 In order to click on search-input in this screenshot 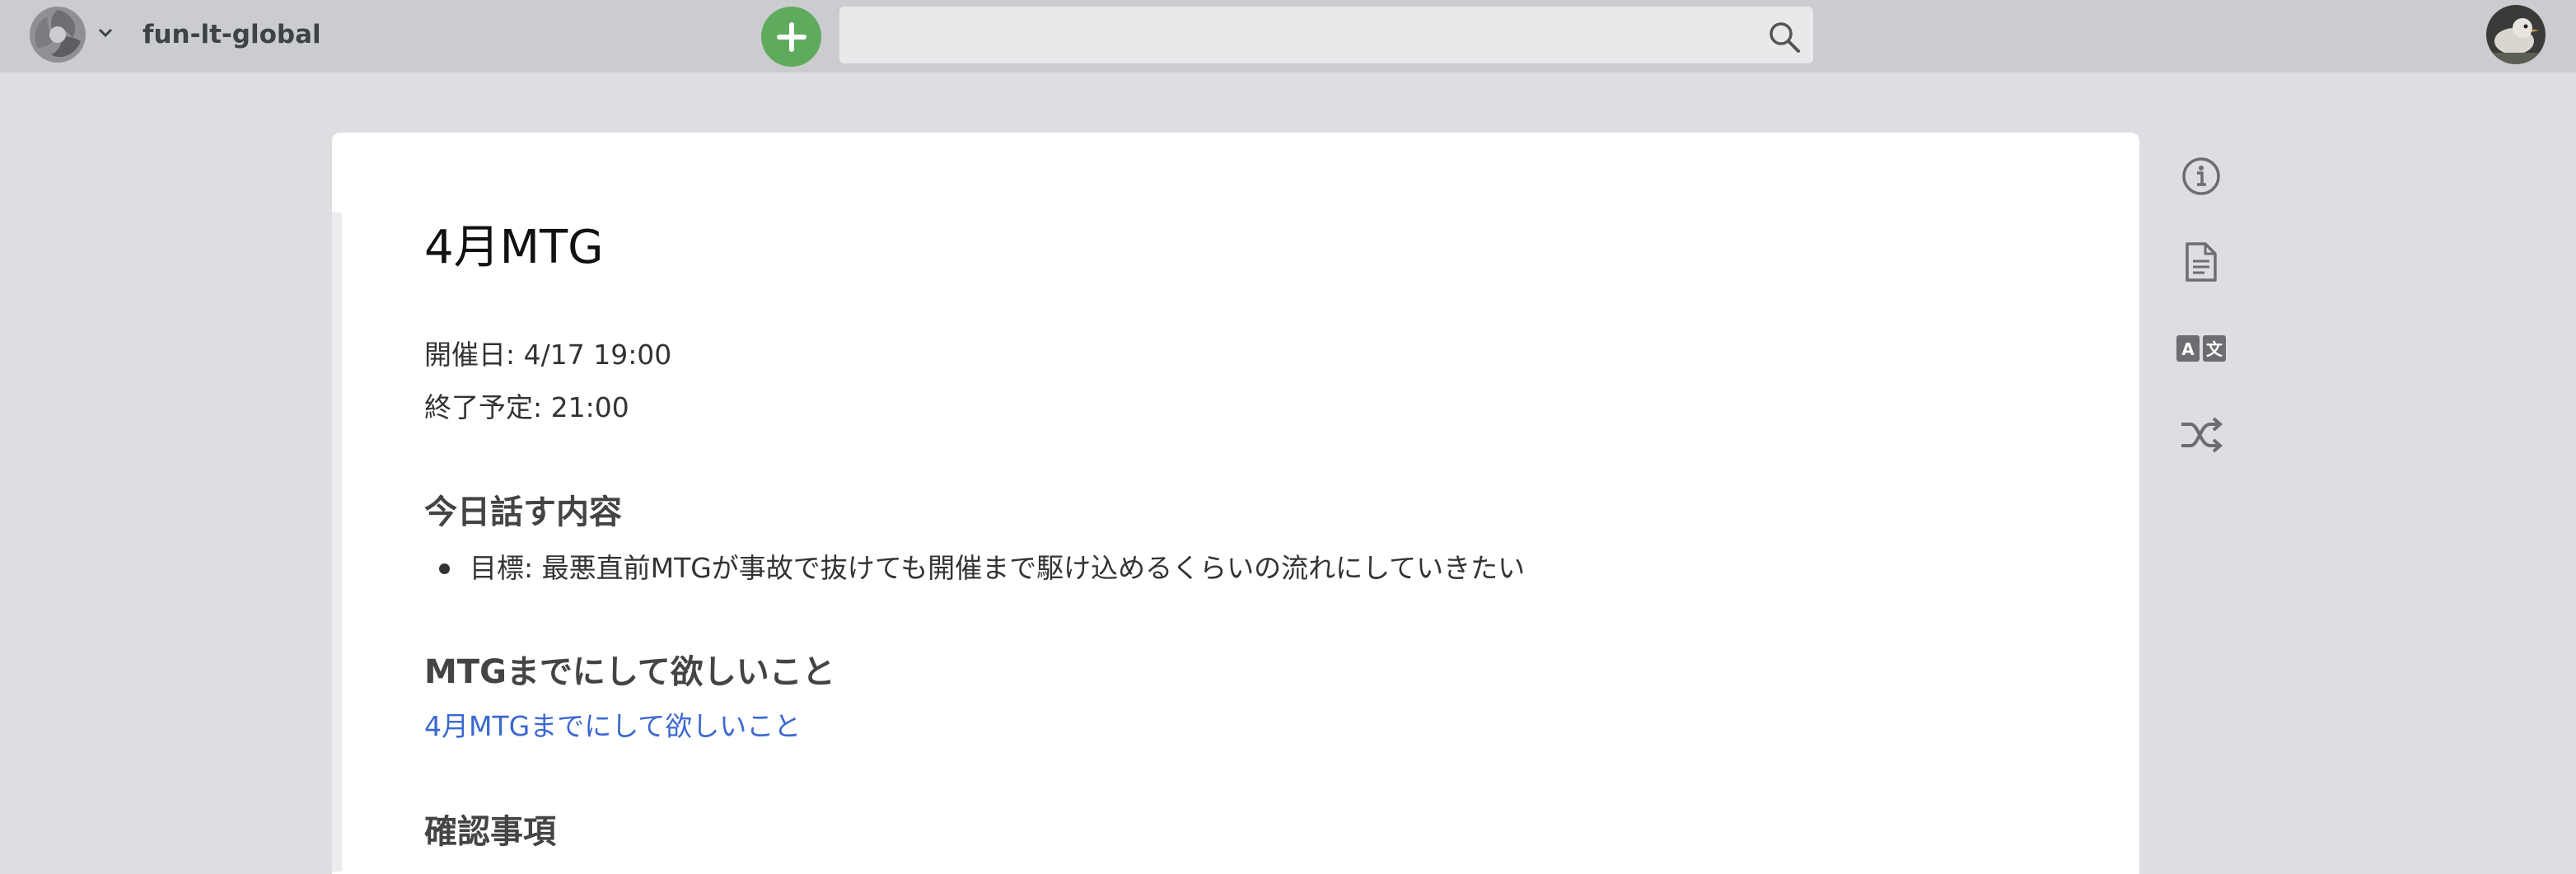, I will do `click(1292, 35)`.